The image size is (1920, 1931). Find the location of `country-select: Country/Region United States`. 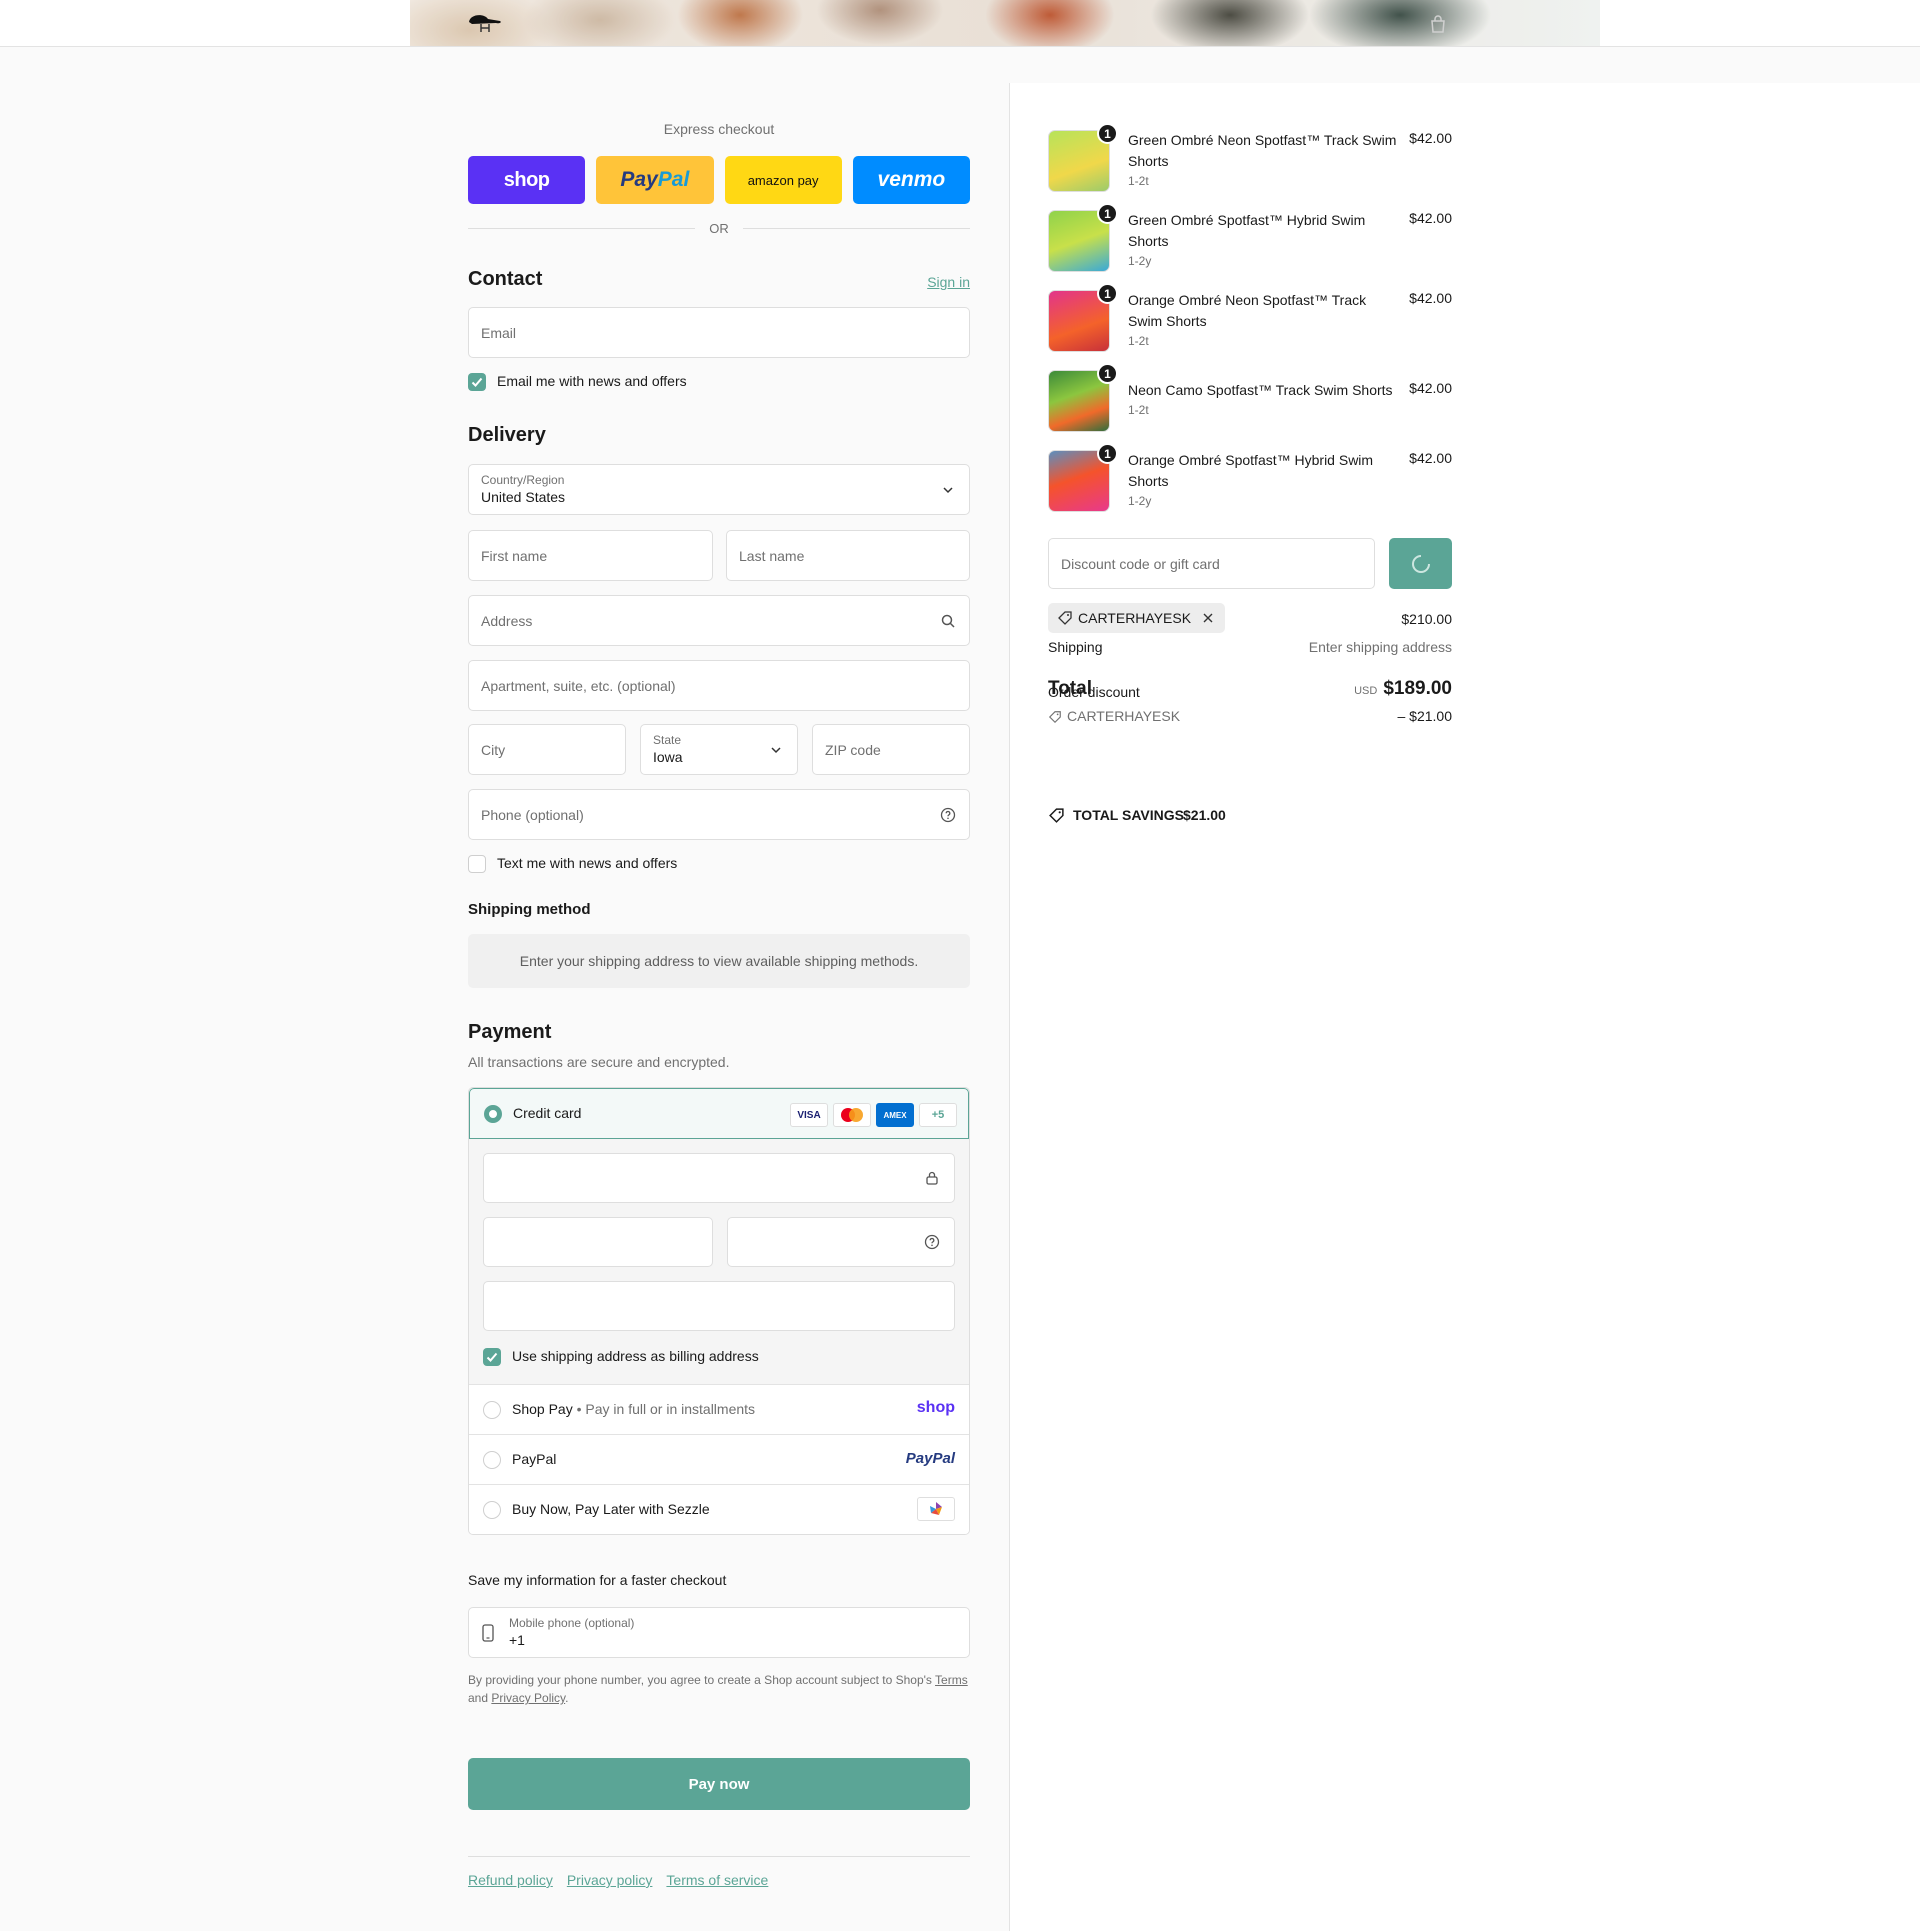

country-select: Country/Region United States is located at coordinates (719, 489).